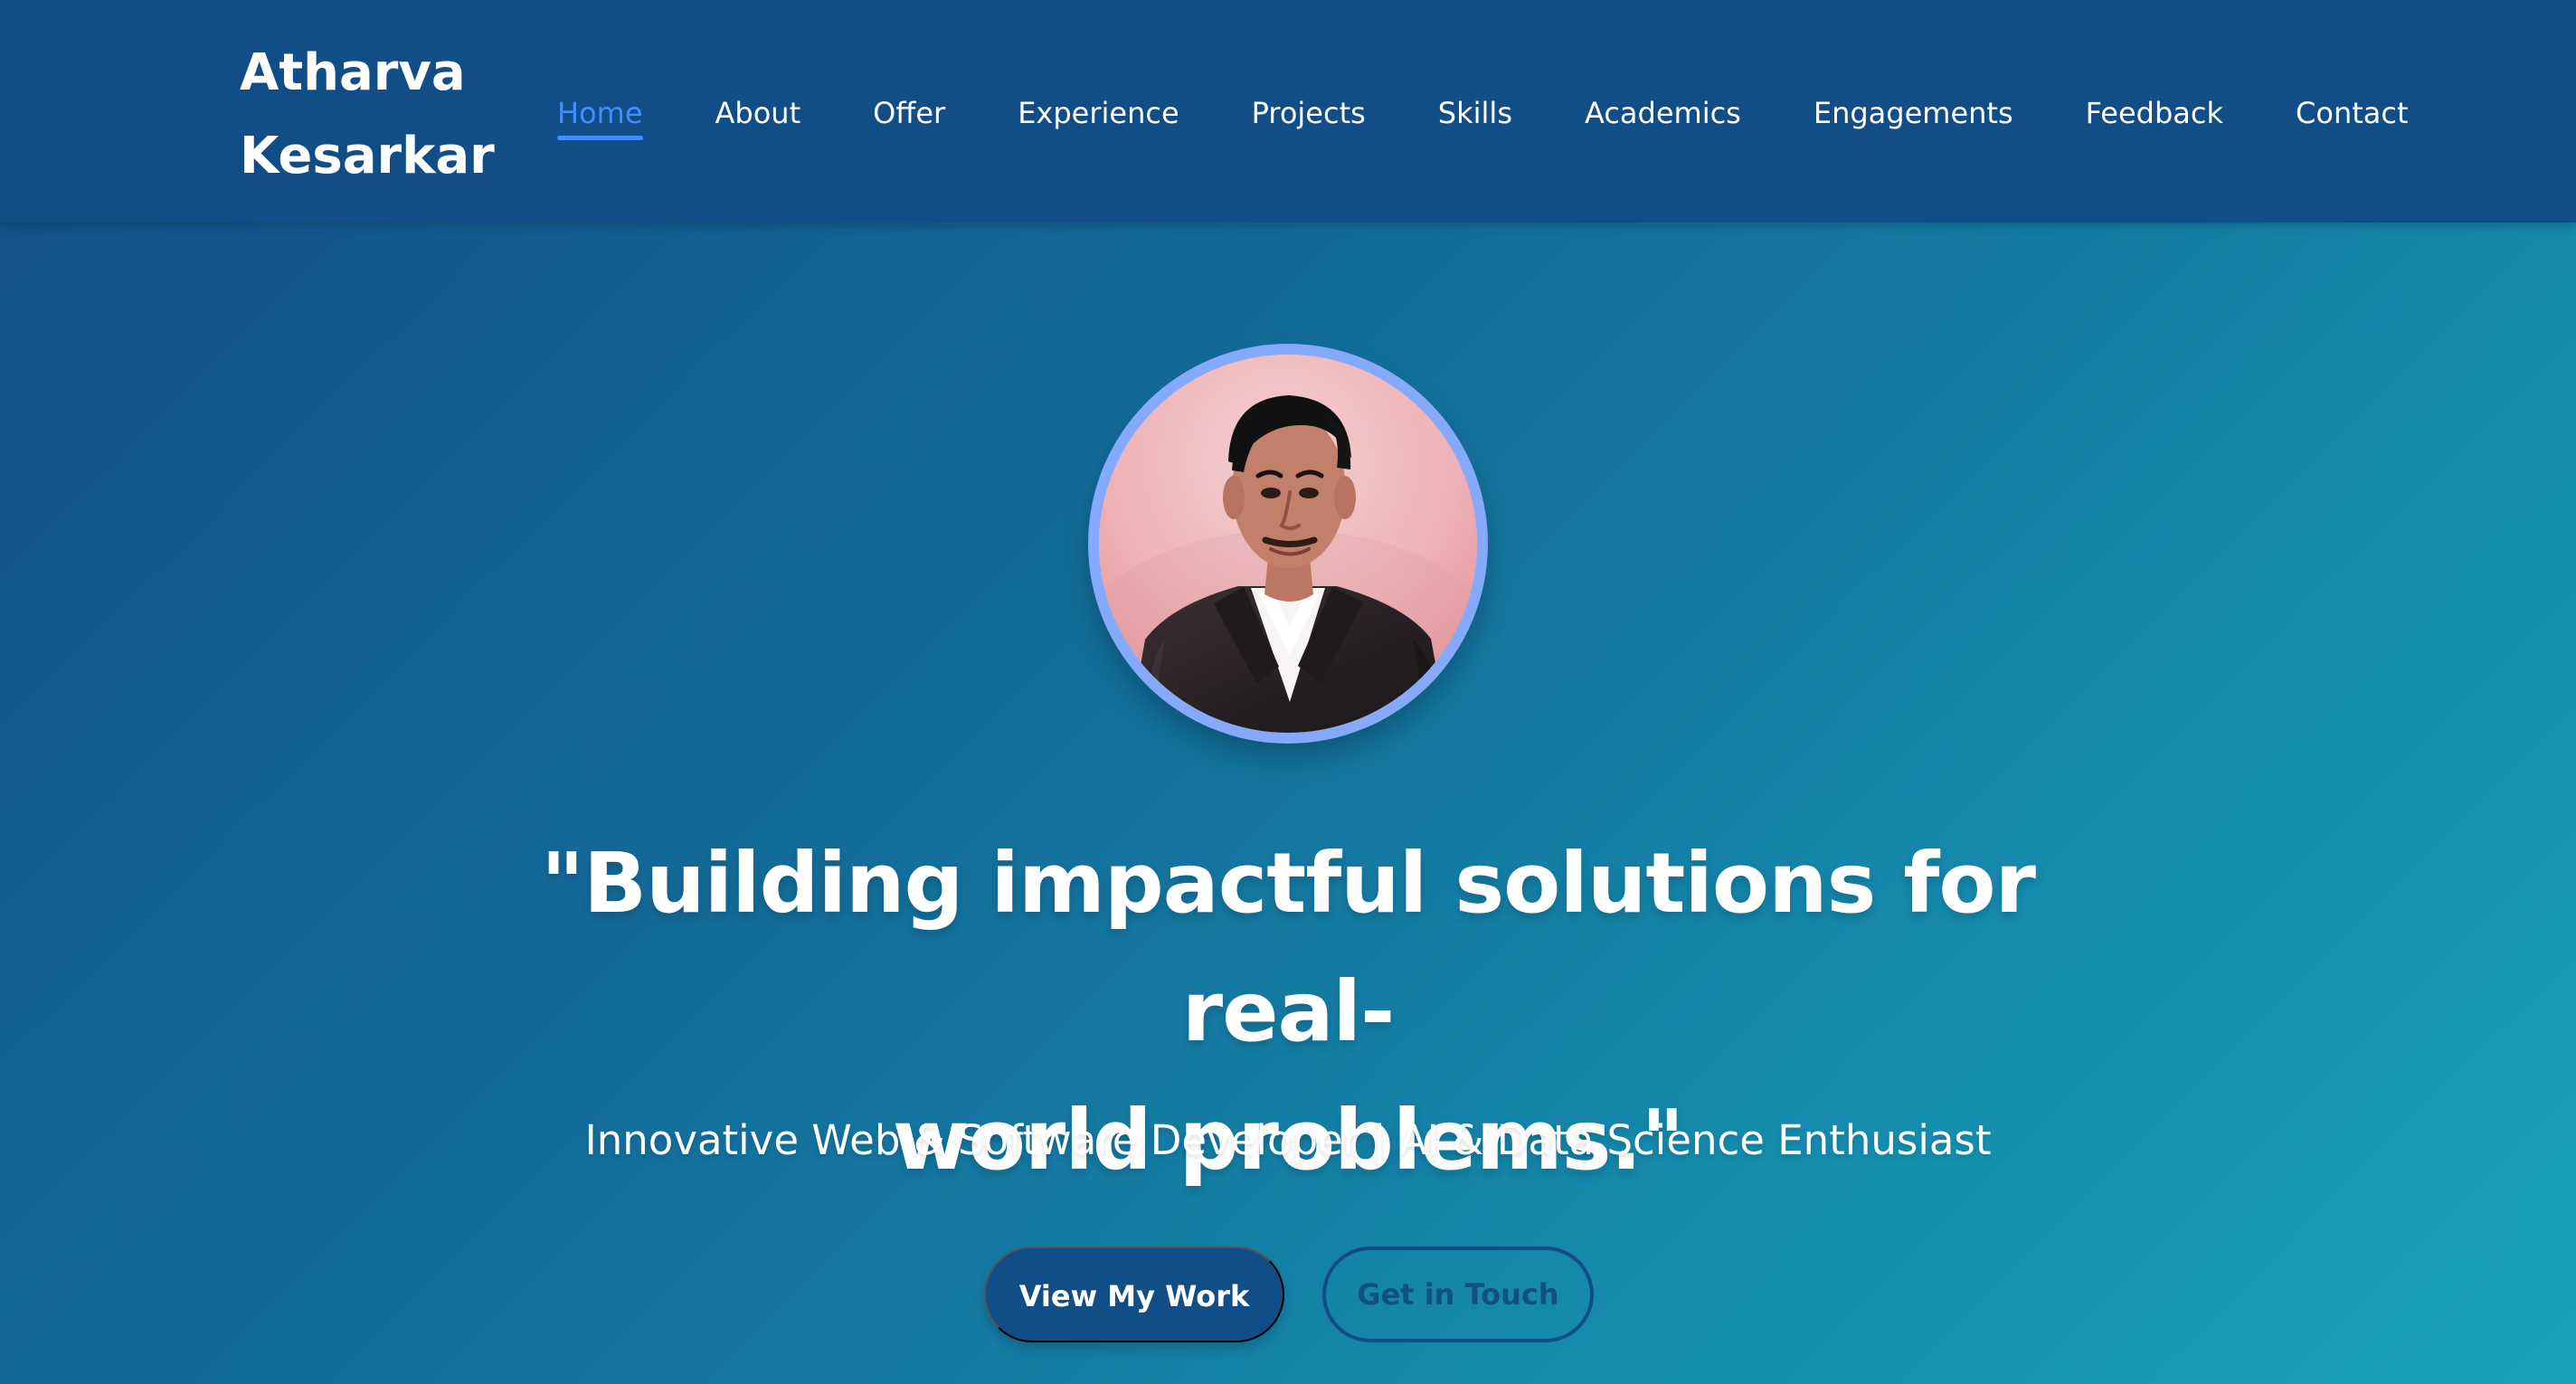 This screenshot has width=2576, height=1384. Describe the element at coordinates (353, 72) in the screenshot. I see `brand-first-name: Atharva` at that location.